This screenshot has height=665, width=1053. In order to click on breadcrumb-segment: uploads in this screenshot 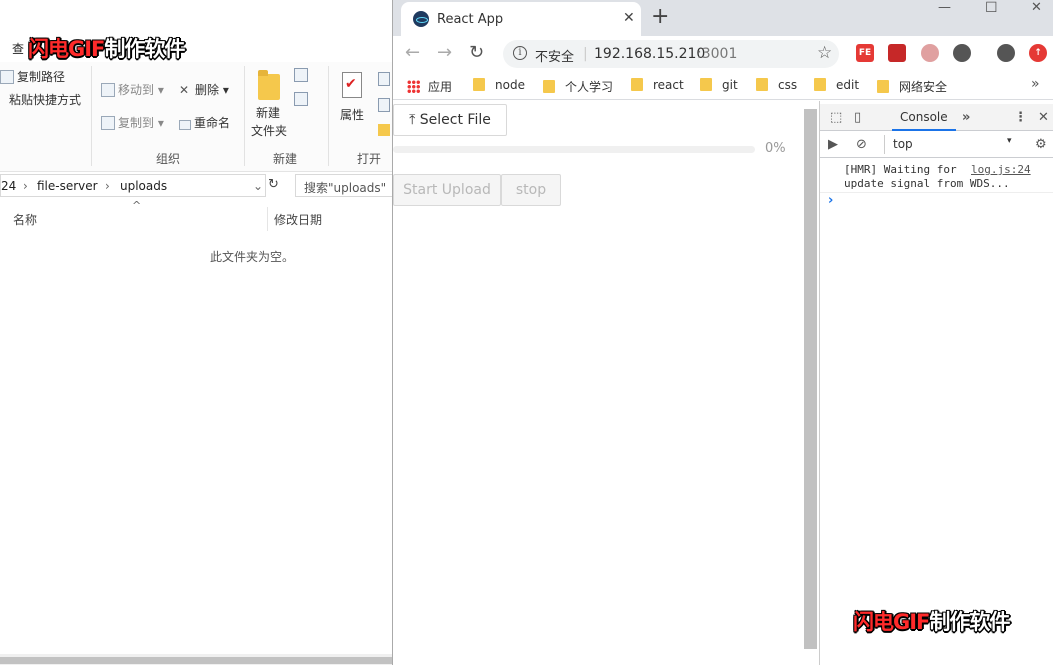, I will do `click(143, 186)`.